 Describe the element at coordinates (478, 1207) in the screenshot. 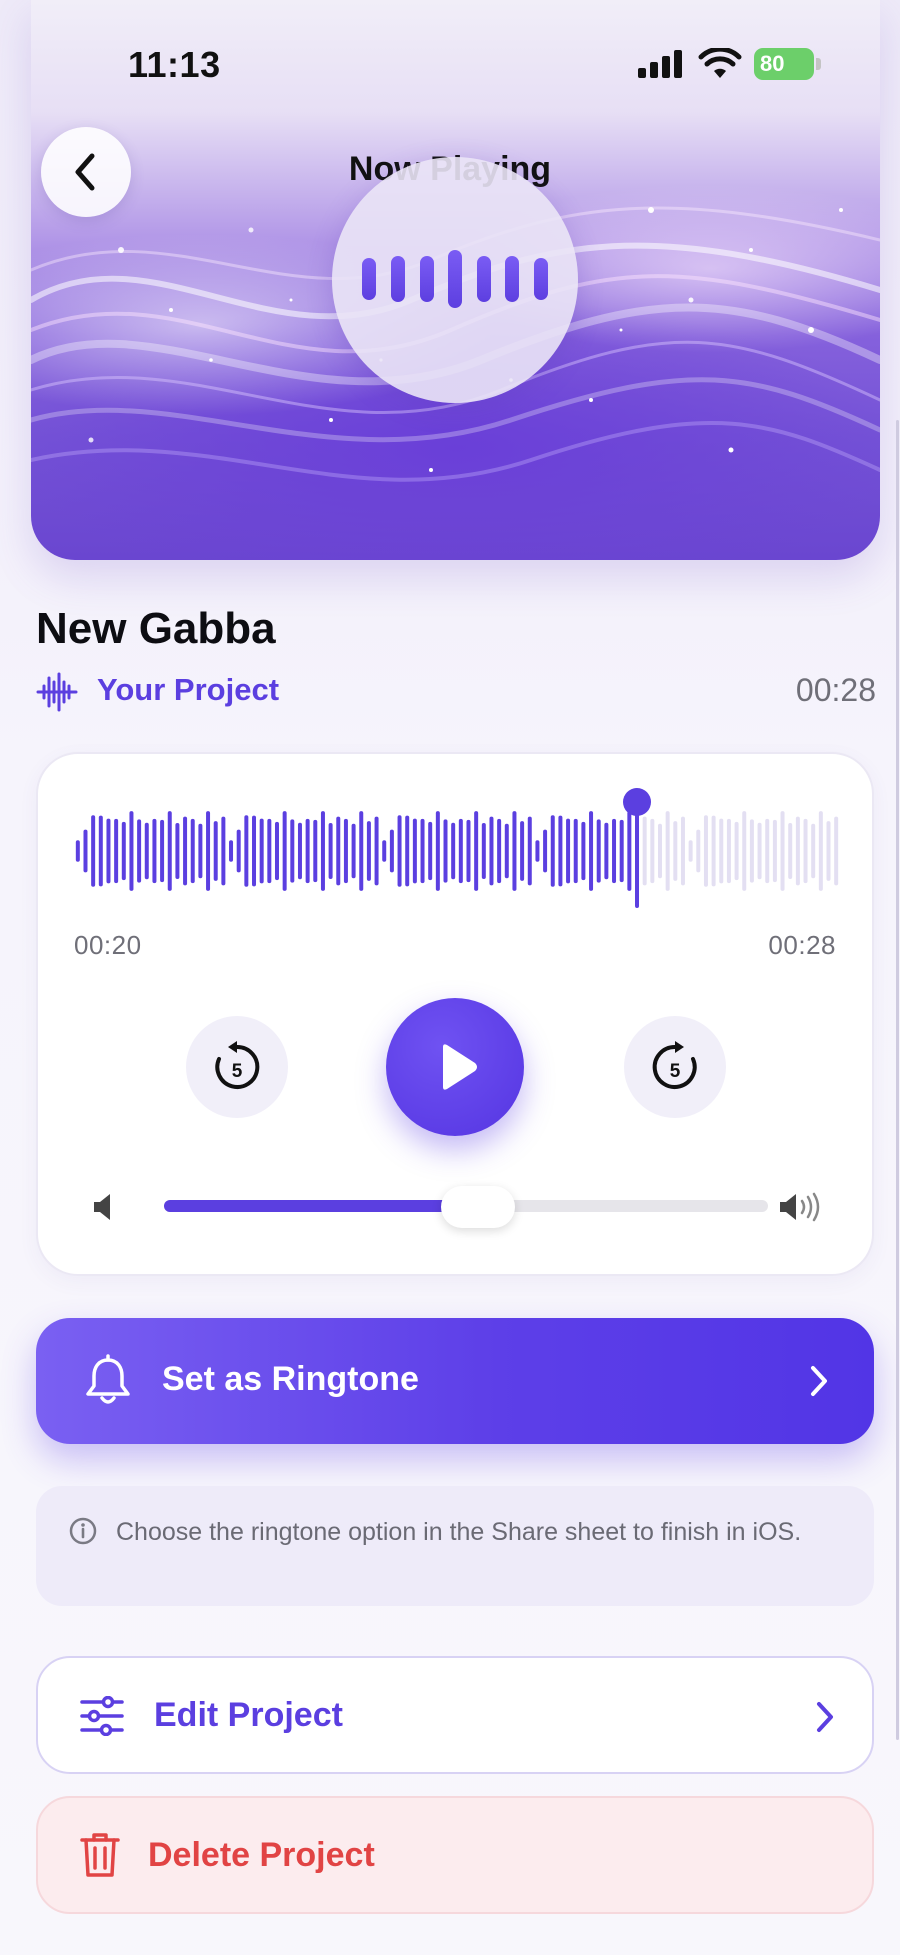

I see `volume-thumb` at that location.